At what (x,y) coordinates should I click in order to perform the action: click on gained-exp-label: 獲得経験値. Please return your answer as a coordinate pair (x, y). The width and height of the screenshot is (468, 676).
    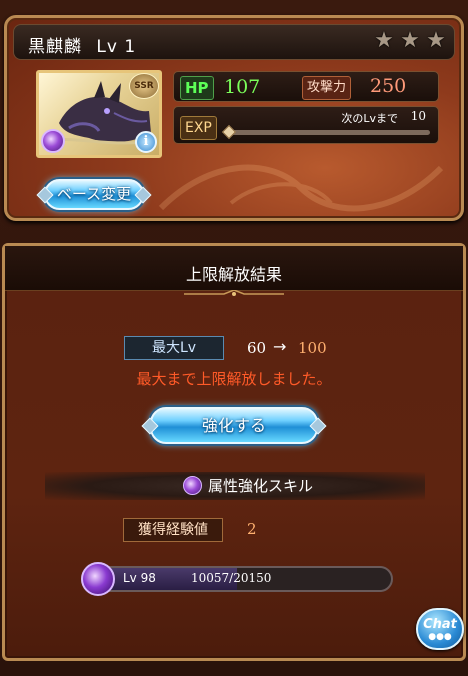
    Looking at the image, I should click on (173, 530).